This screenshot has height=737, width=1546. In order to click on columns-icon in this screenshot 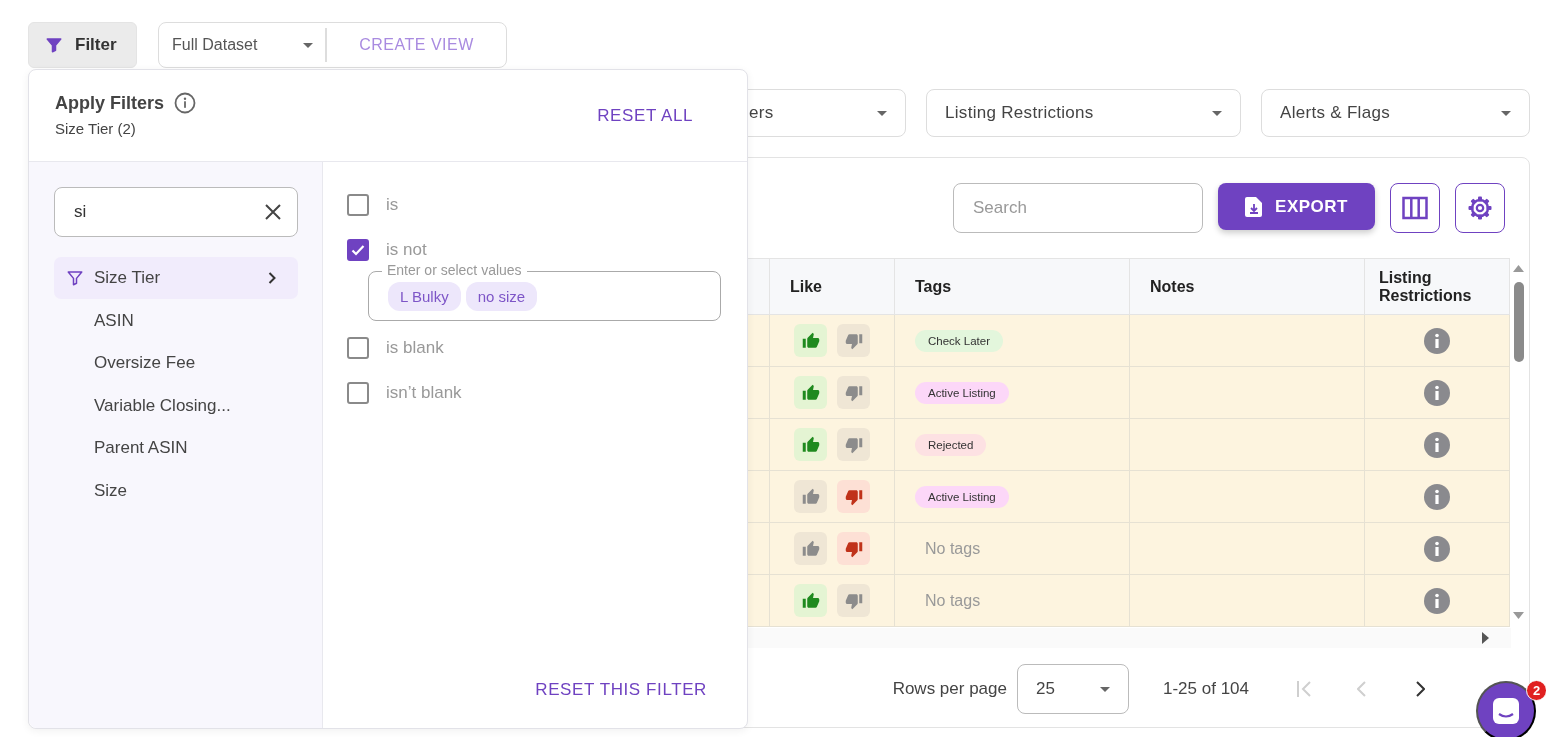, I will do `click(1415, 208)`.